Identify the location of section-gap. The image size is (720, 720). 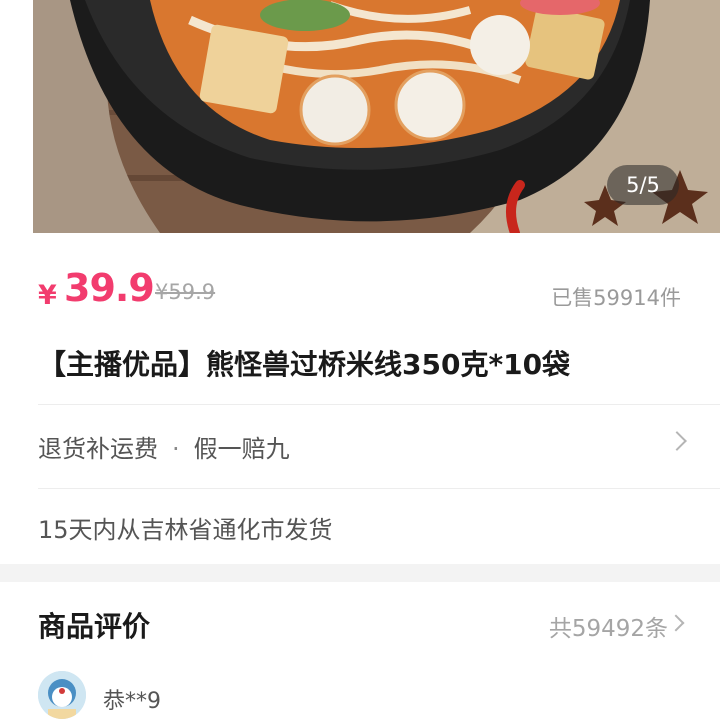
(360, 573).